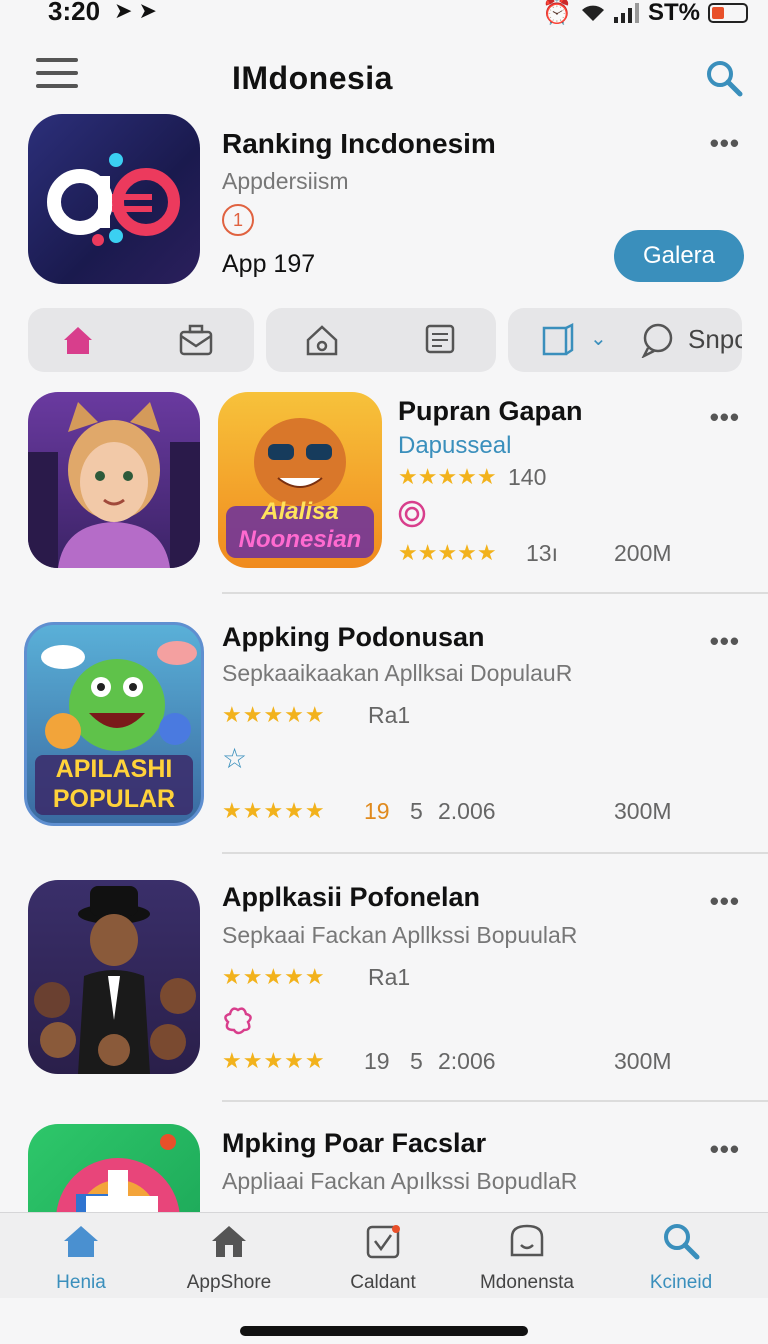 The width and height of the screenshot is (768, 1344). What do you see at coordinates (592, 13) in the screenshot?
I see `wifi-icon` at bounding box center [592, 13].